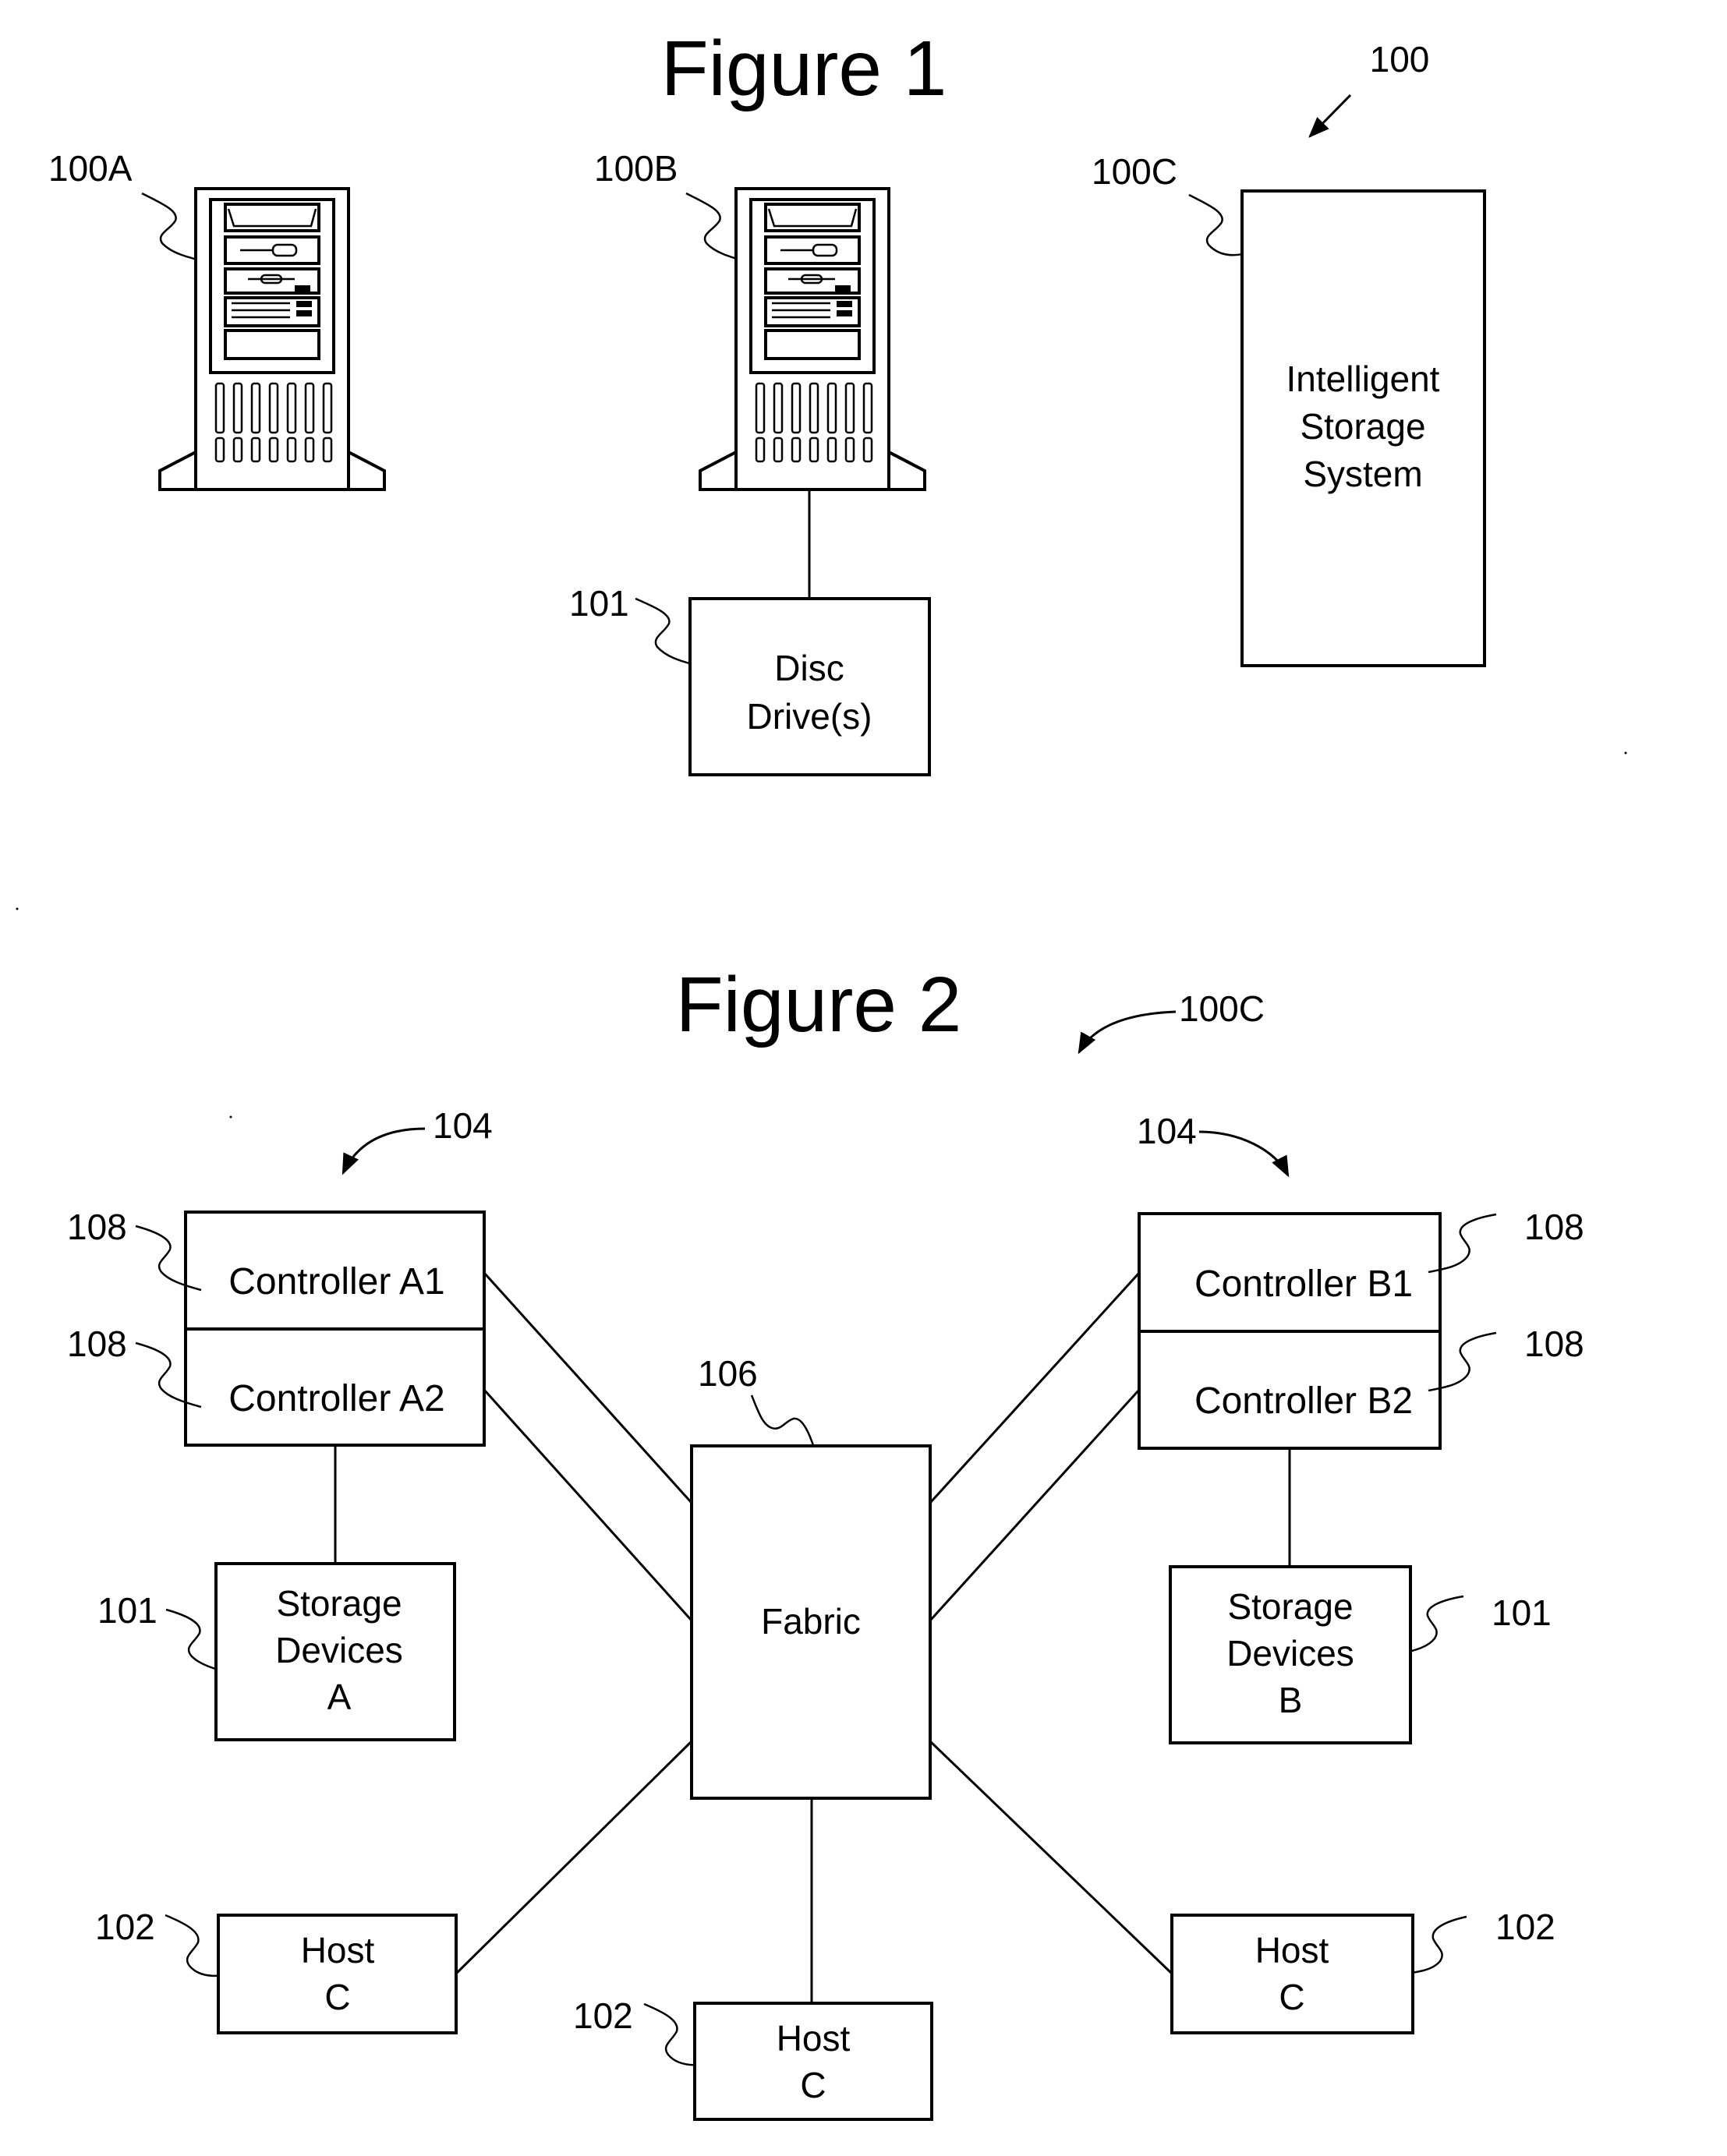 This screenshot has height=2156, width=1727. I want to click on link-fabric-host-right, so click(1051, 1858).